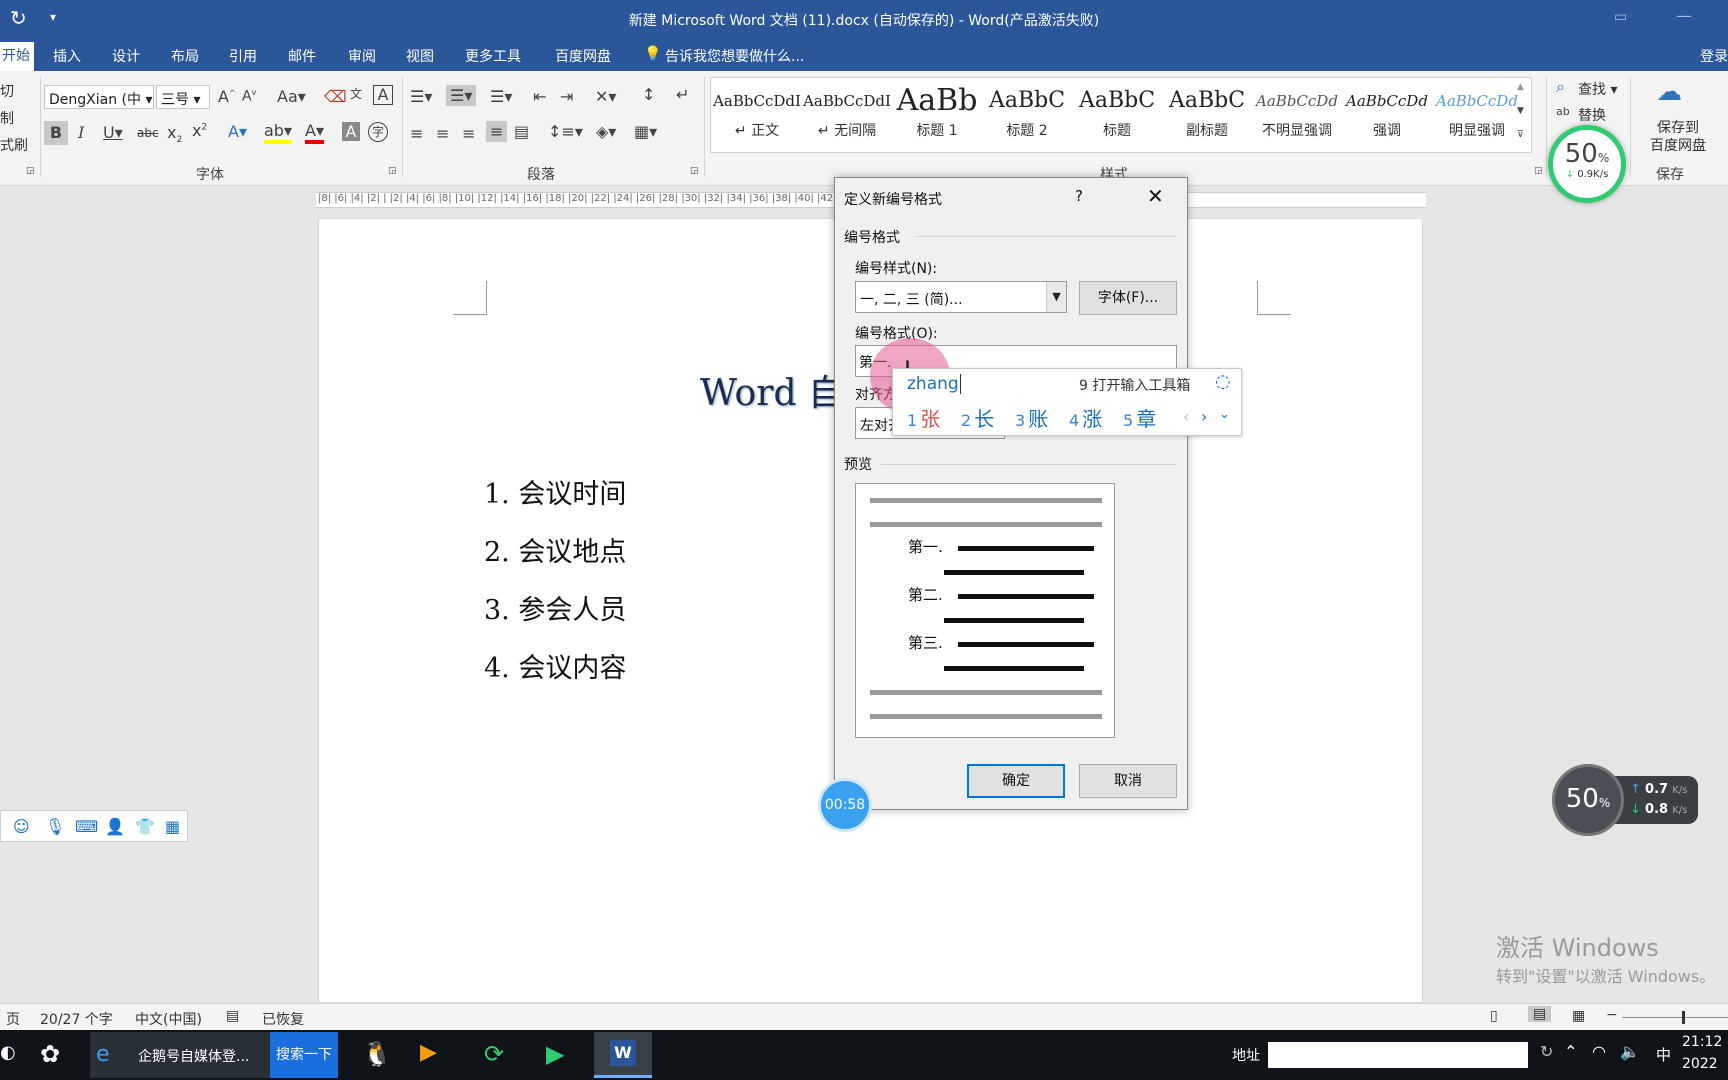  Describe the element at coordinates (168, 1019) in the screenshot. I see `language-indicator: 中文(中国)` at that location.